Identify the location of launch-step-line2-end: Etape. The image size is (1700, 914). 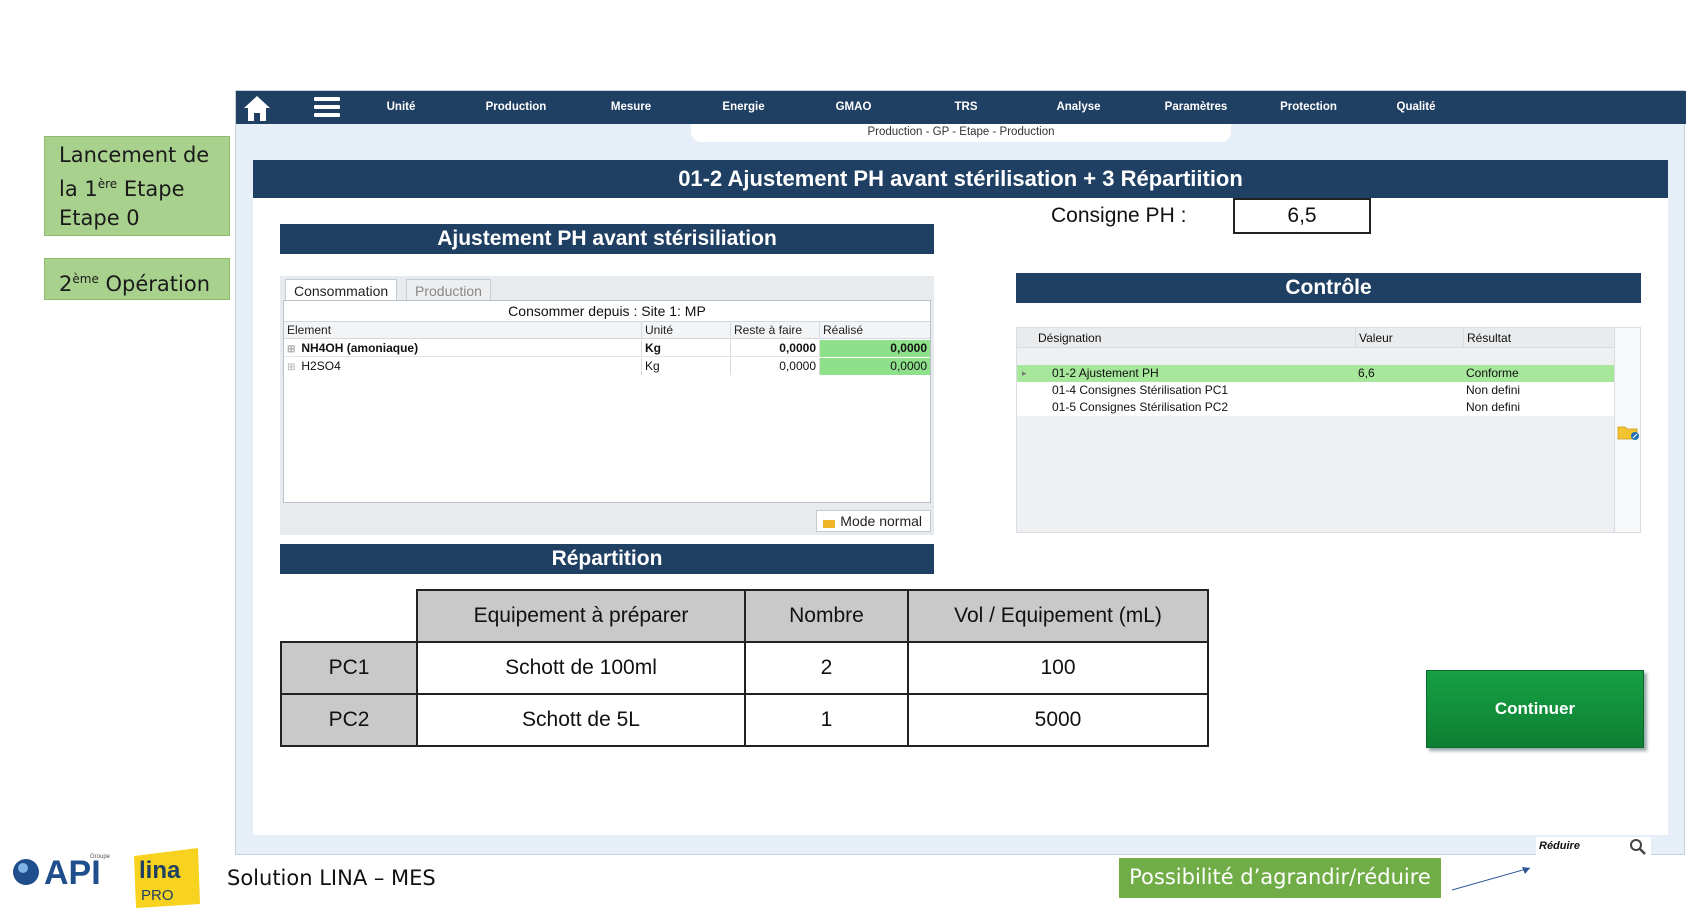
(151, 189).